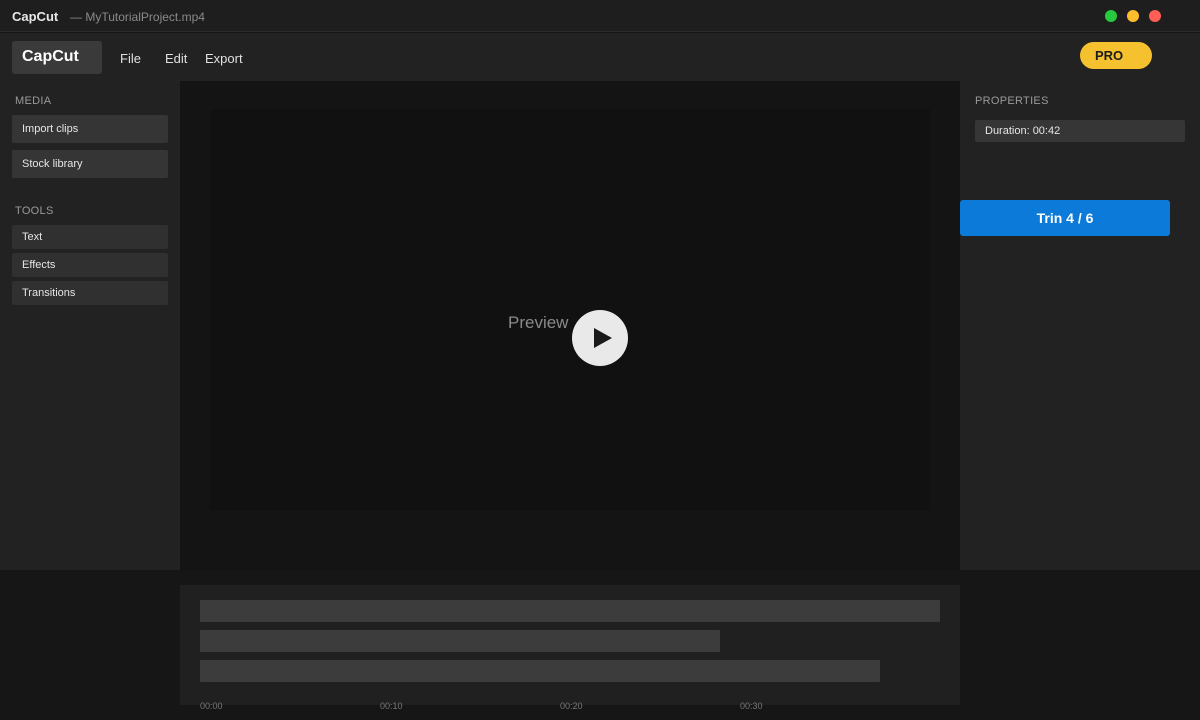  Describe the element at coordinates (1080, 325) in the screenshot. I see `properties-panel: PROPERTIES Duration: 00:42 Trin 4 / 6` at that location.